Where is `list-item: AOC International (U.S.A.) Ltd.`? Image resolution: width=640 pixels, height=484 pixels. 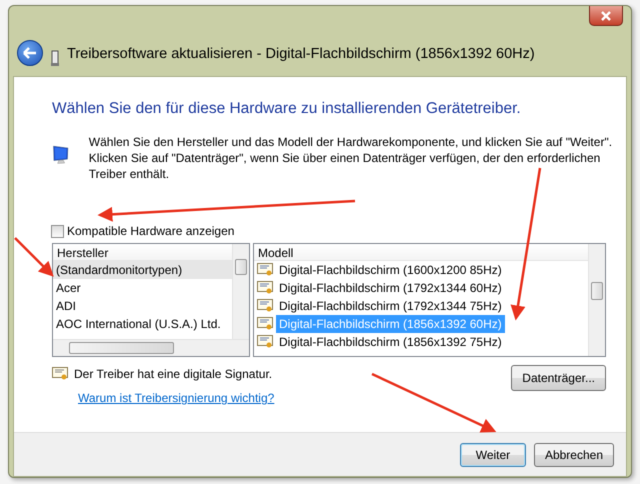 list-item: AOC International (U.S.A.) Ltd. is located at coordinates (142, 324).